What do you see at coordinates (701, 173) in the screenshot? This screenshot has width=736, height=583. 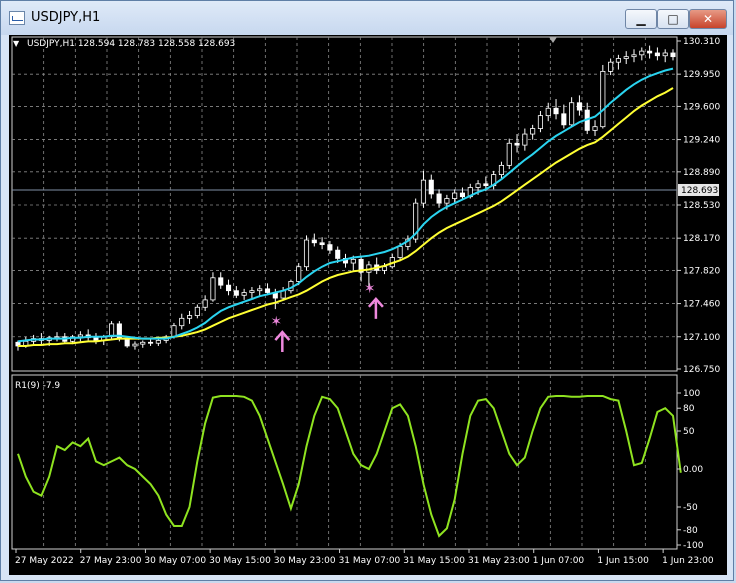 I see `price-label: 128.890` at bounding box center [701, 173].